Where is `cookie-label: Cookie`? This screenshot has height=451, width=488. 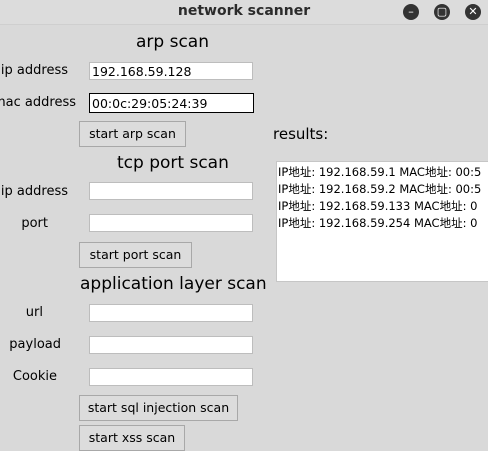
cookie-label: Cookie is located at coordinates (34, 376).